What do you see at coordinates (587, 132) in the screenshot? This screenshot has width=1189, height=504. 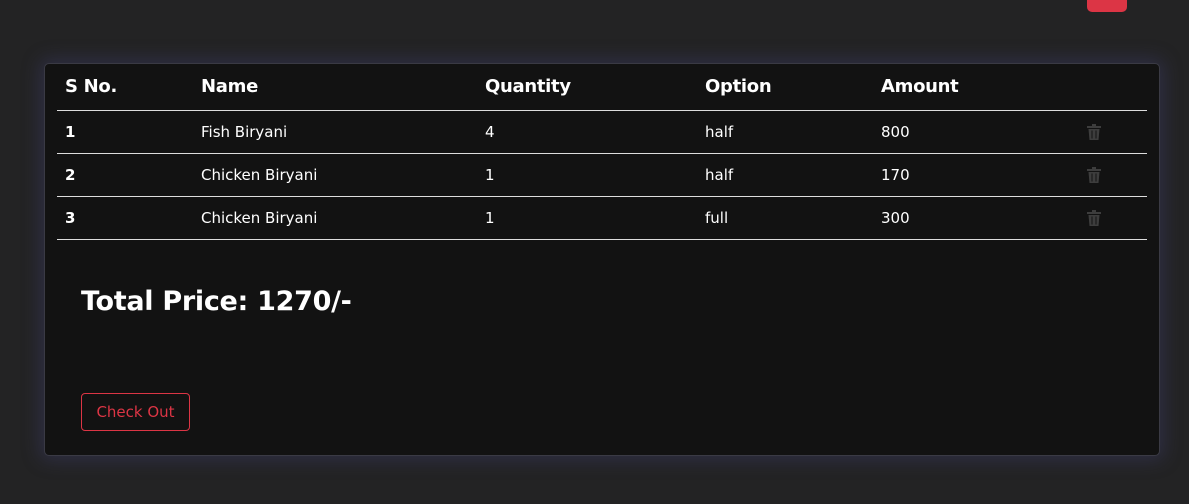 I see `cell-quantity: 4` at bounding box center [587, 132].